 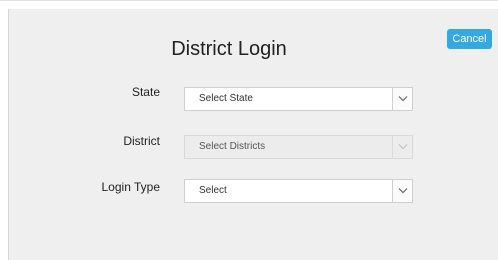 What do you see at coordinates (141, 141) in the screenshot?
I see `district-label: District` at bounding box center [141, 141].